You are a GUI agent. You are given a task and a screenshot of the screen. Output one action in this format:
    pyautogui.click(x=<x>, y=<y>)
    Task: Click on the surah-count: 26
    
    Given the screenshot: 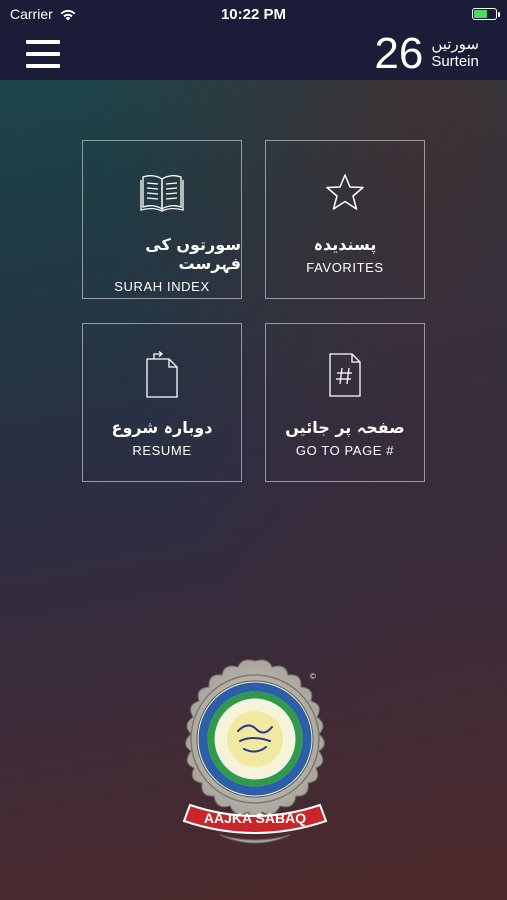 What is the action you would take?
    pyautogui.click(x=399, y=53)
    